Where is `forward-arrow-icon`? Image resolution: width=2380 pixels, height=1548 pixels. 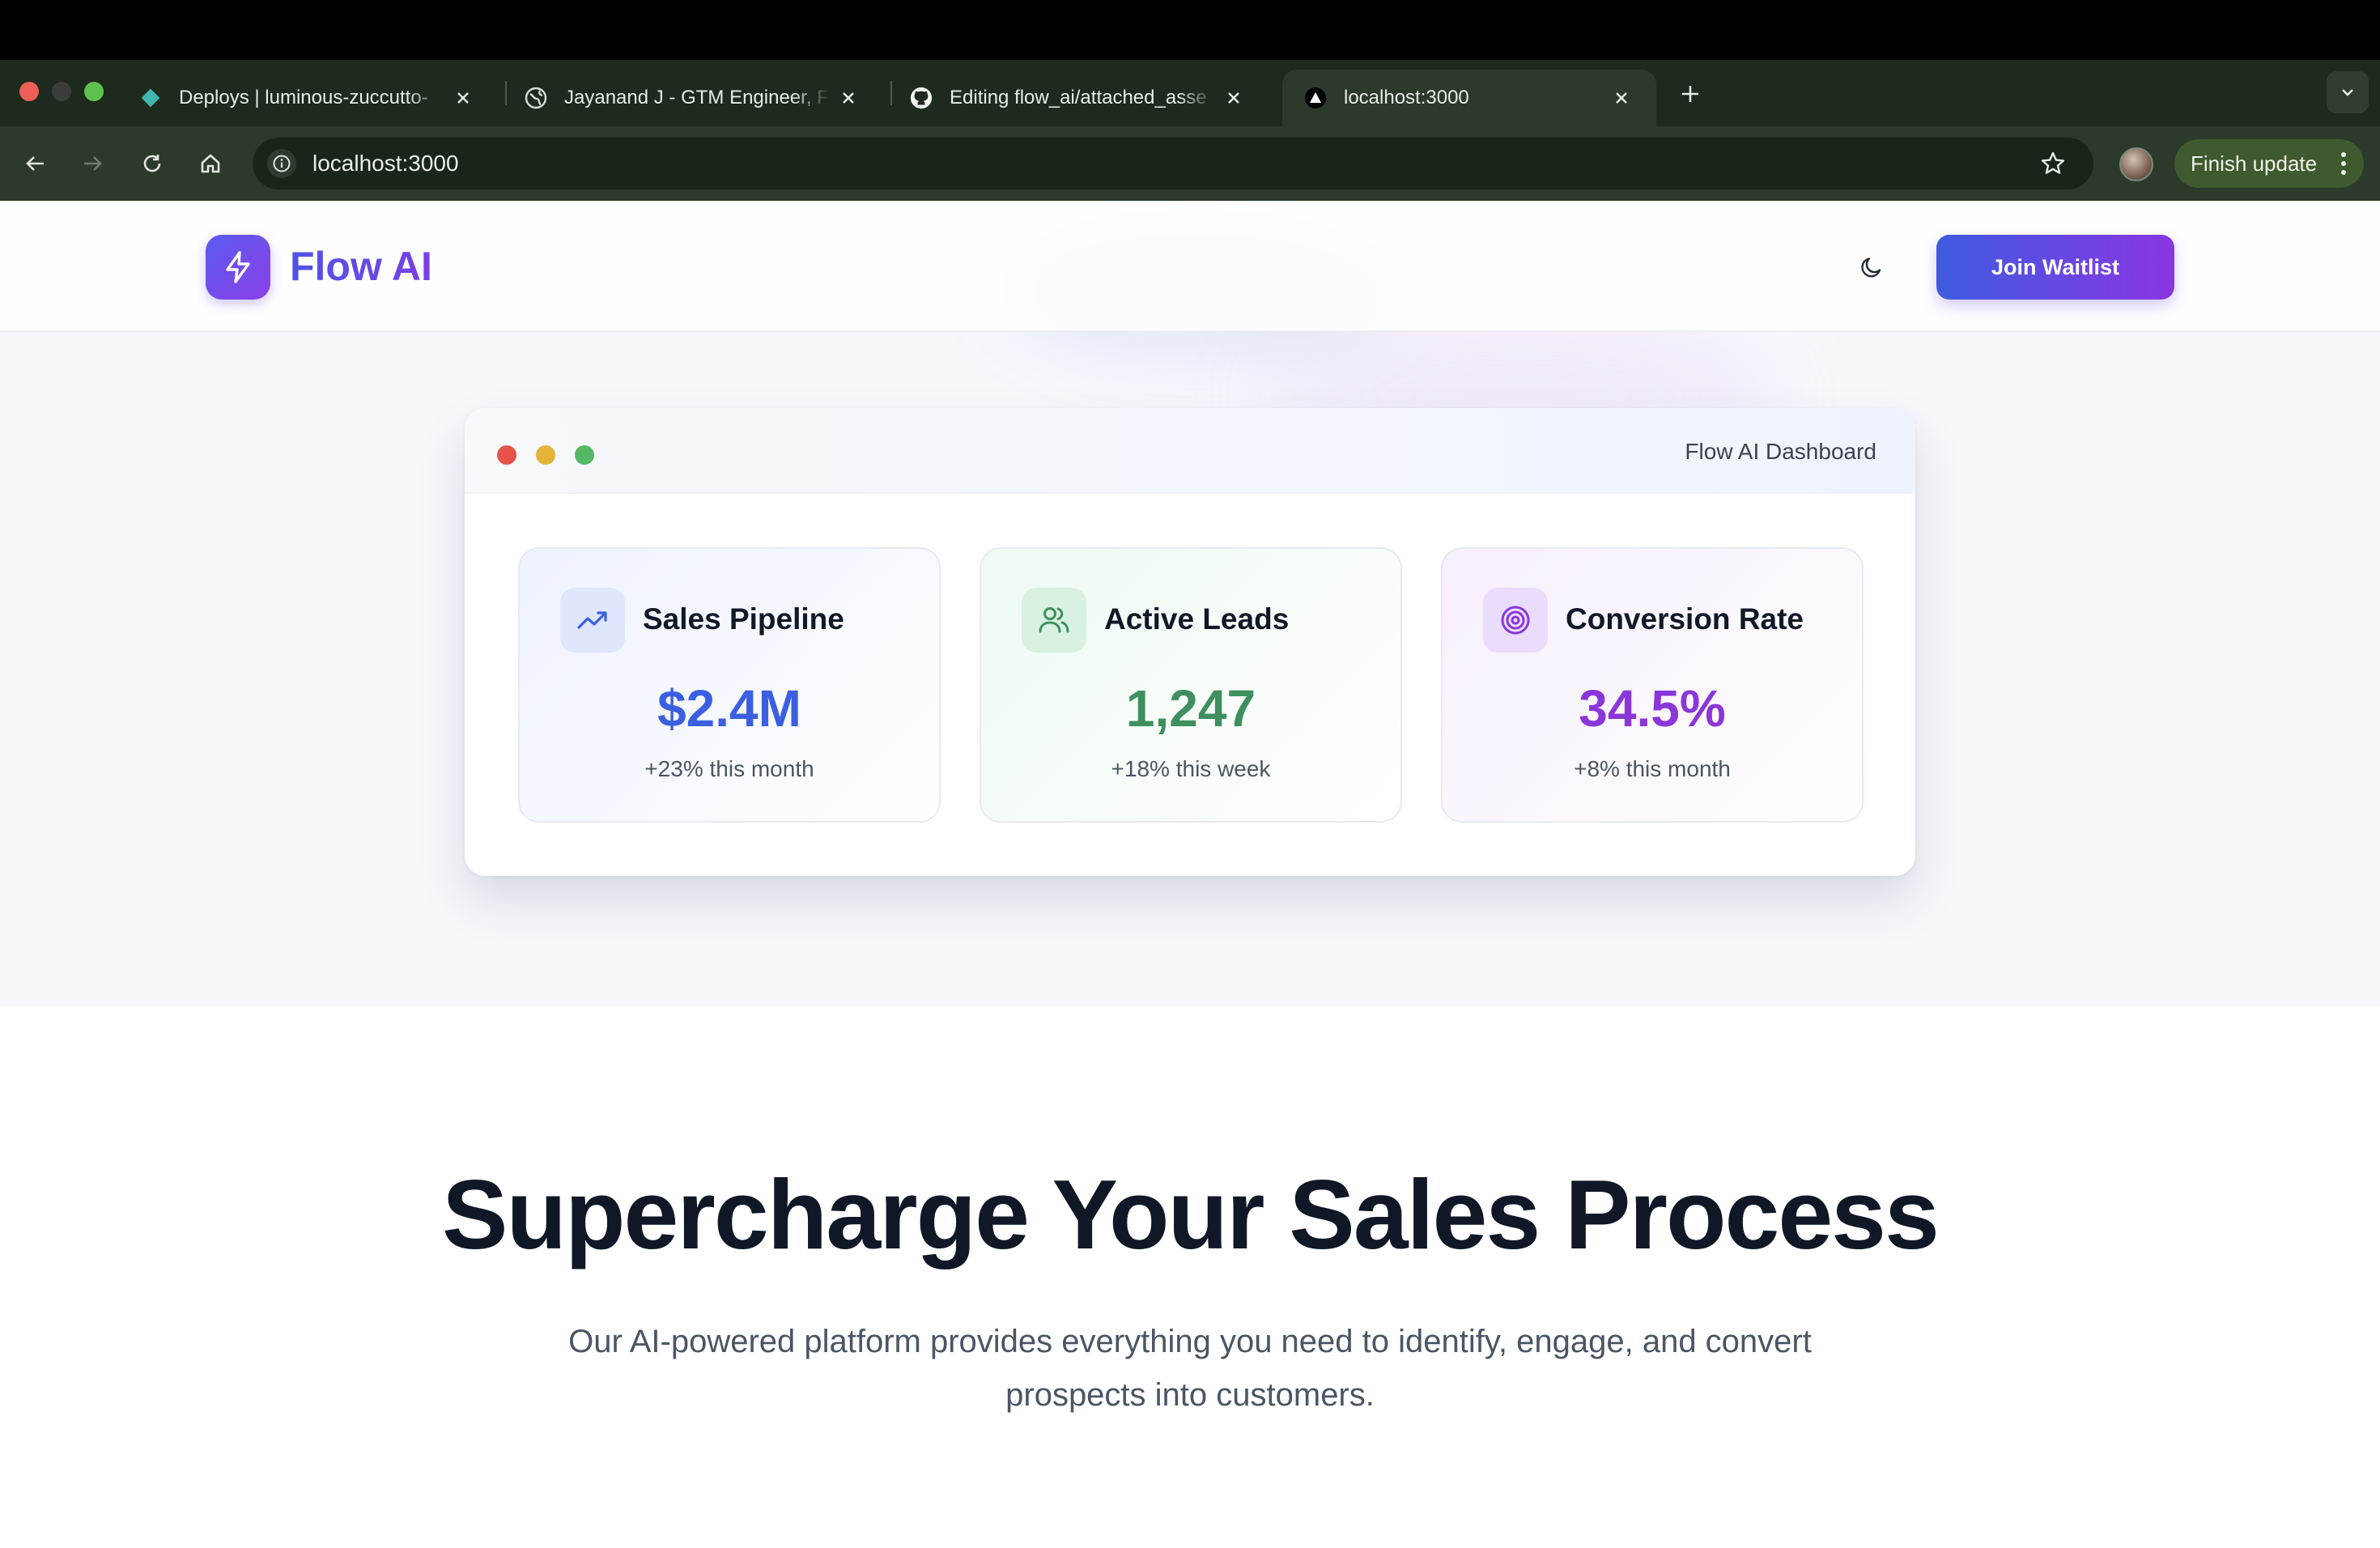
forward-arrow-icon is located at coordinates (92, 164).